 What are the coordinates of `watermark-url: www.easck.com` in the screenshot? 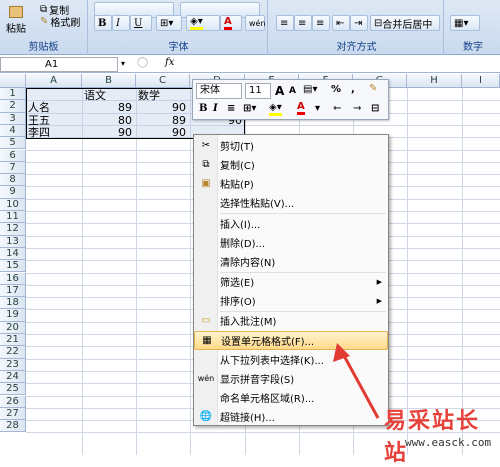 It's located at (448, 442).